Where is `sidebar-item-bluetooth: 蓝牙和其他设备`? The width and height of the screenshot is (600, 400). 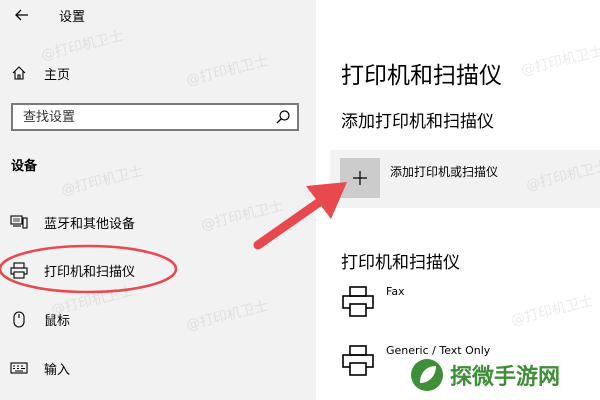 sidebar-item-bluetooth: 蓝牙和其他设备 is located at coordinates (158, 222).